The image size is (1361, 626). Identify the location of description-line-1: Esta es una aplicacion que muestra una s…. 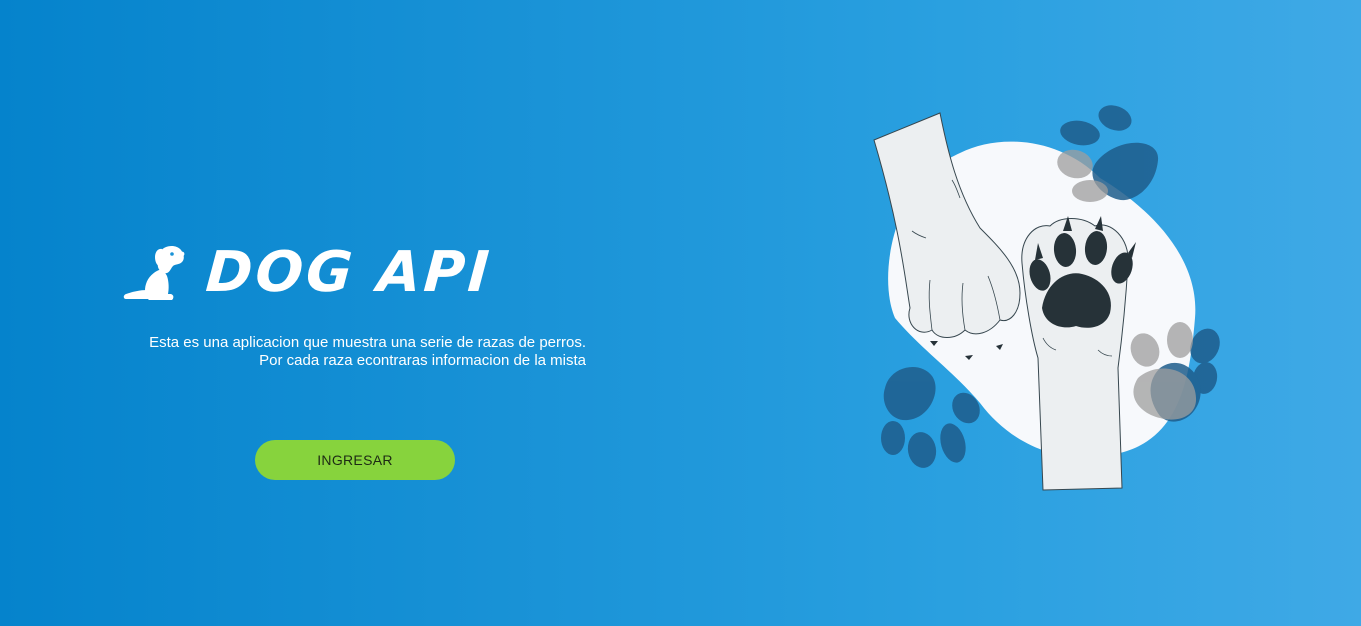
(367, 342).